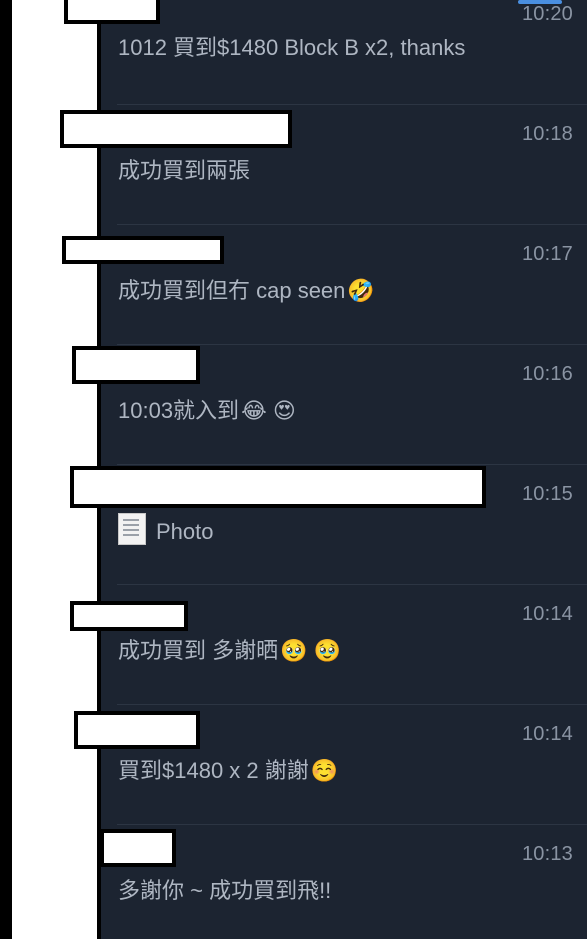  I want to click on laughing-heart-eyes-emoji-icon: 😂 😍, so click(268, 410).